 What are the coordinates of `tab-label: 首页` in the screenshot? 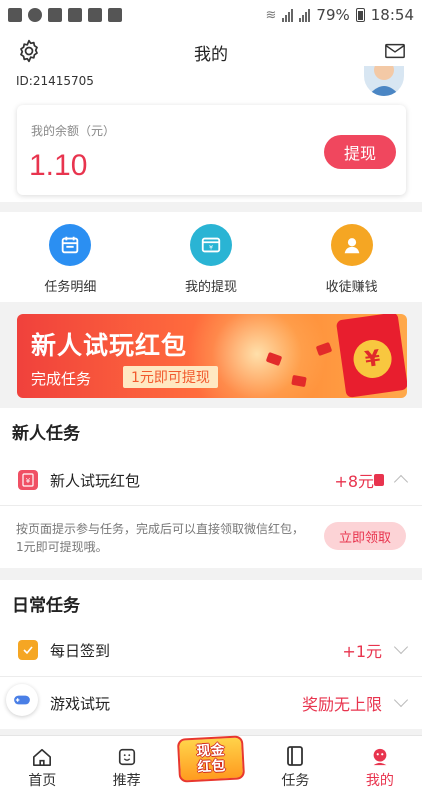 It's located at (42, 781).